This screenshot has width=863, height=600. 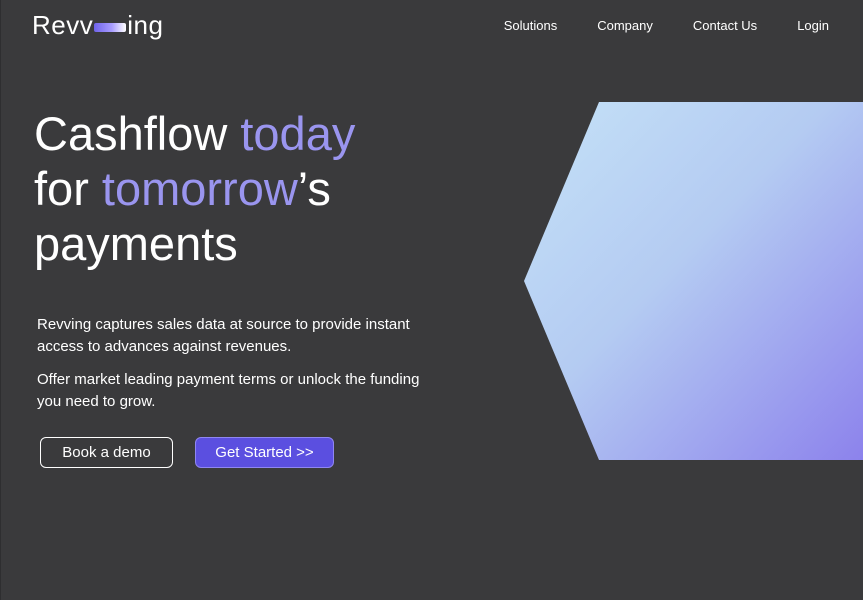 I want to click on revving-logo: Revv ing, so click(x=97, y=25).